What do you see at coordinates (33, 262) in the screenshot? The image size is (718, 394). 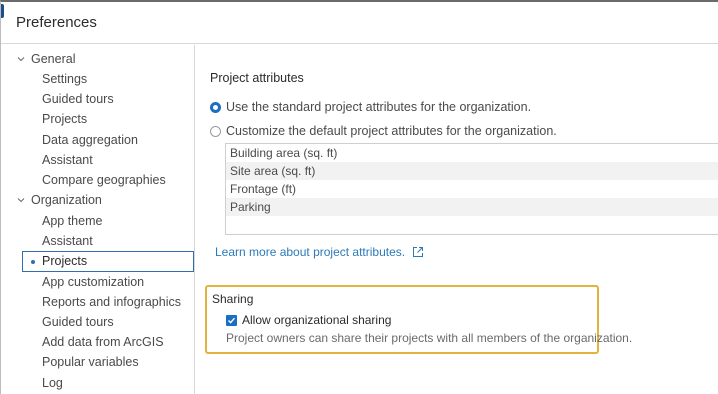 I see `selected-indicator-dot` at bounding box center [33, 262].